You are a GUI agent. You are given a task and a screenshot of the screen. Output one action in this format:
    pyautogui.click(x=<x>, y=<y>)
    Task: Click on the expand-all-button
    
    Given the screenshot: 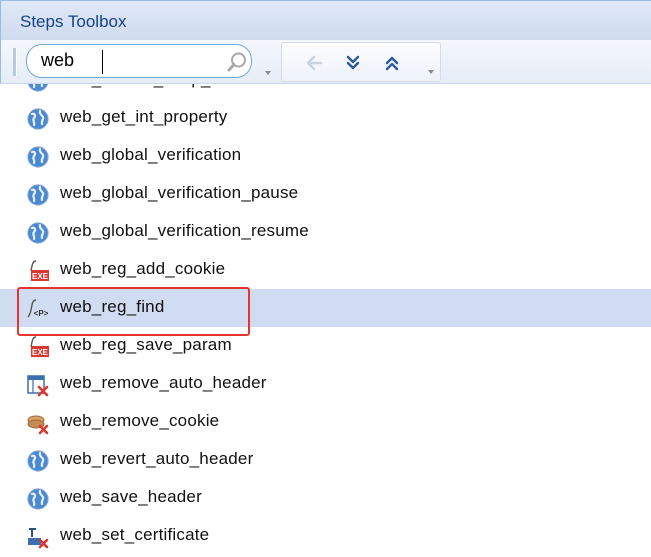 What is the action you would take?
    pyautogui.click(x=353, y=63)
    